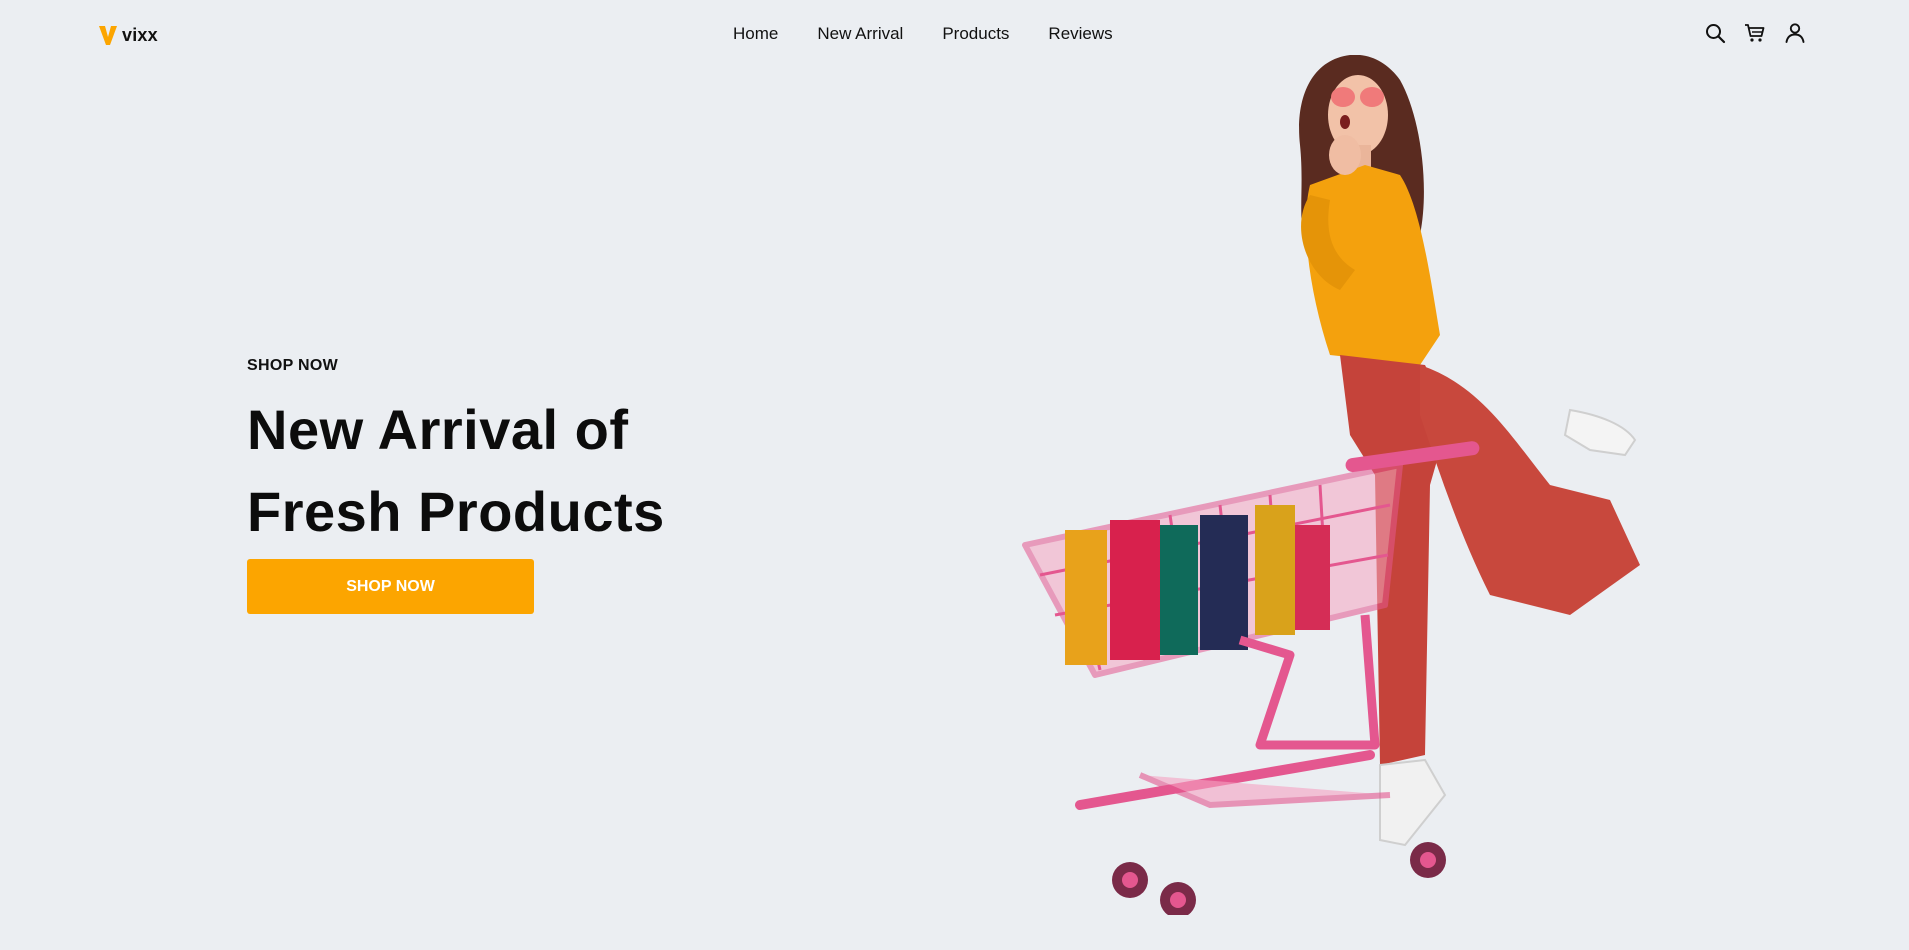 This screenshot has height=950, width=1909. I want to click on cart-button, so click(1755, 33).